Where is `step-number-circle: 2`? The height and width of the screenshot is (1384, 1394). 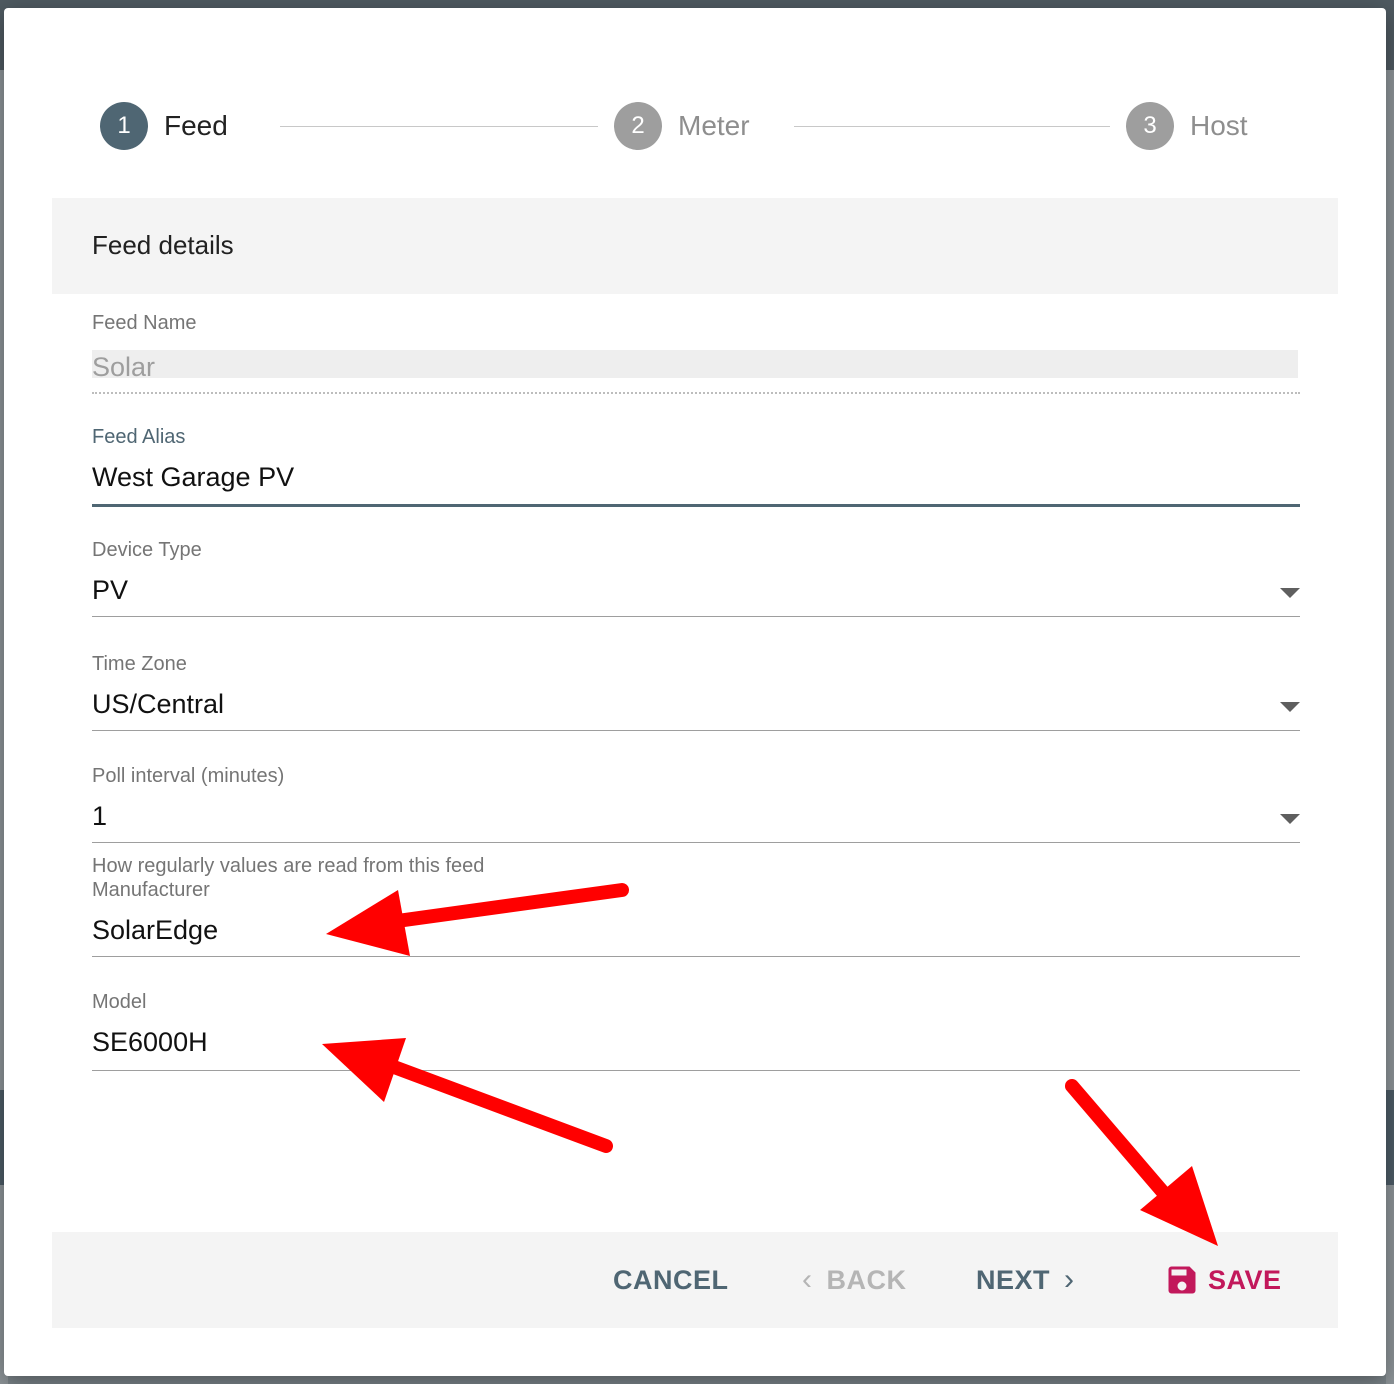
step-number-circle: 2 is located at coordinates (638, 126).